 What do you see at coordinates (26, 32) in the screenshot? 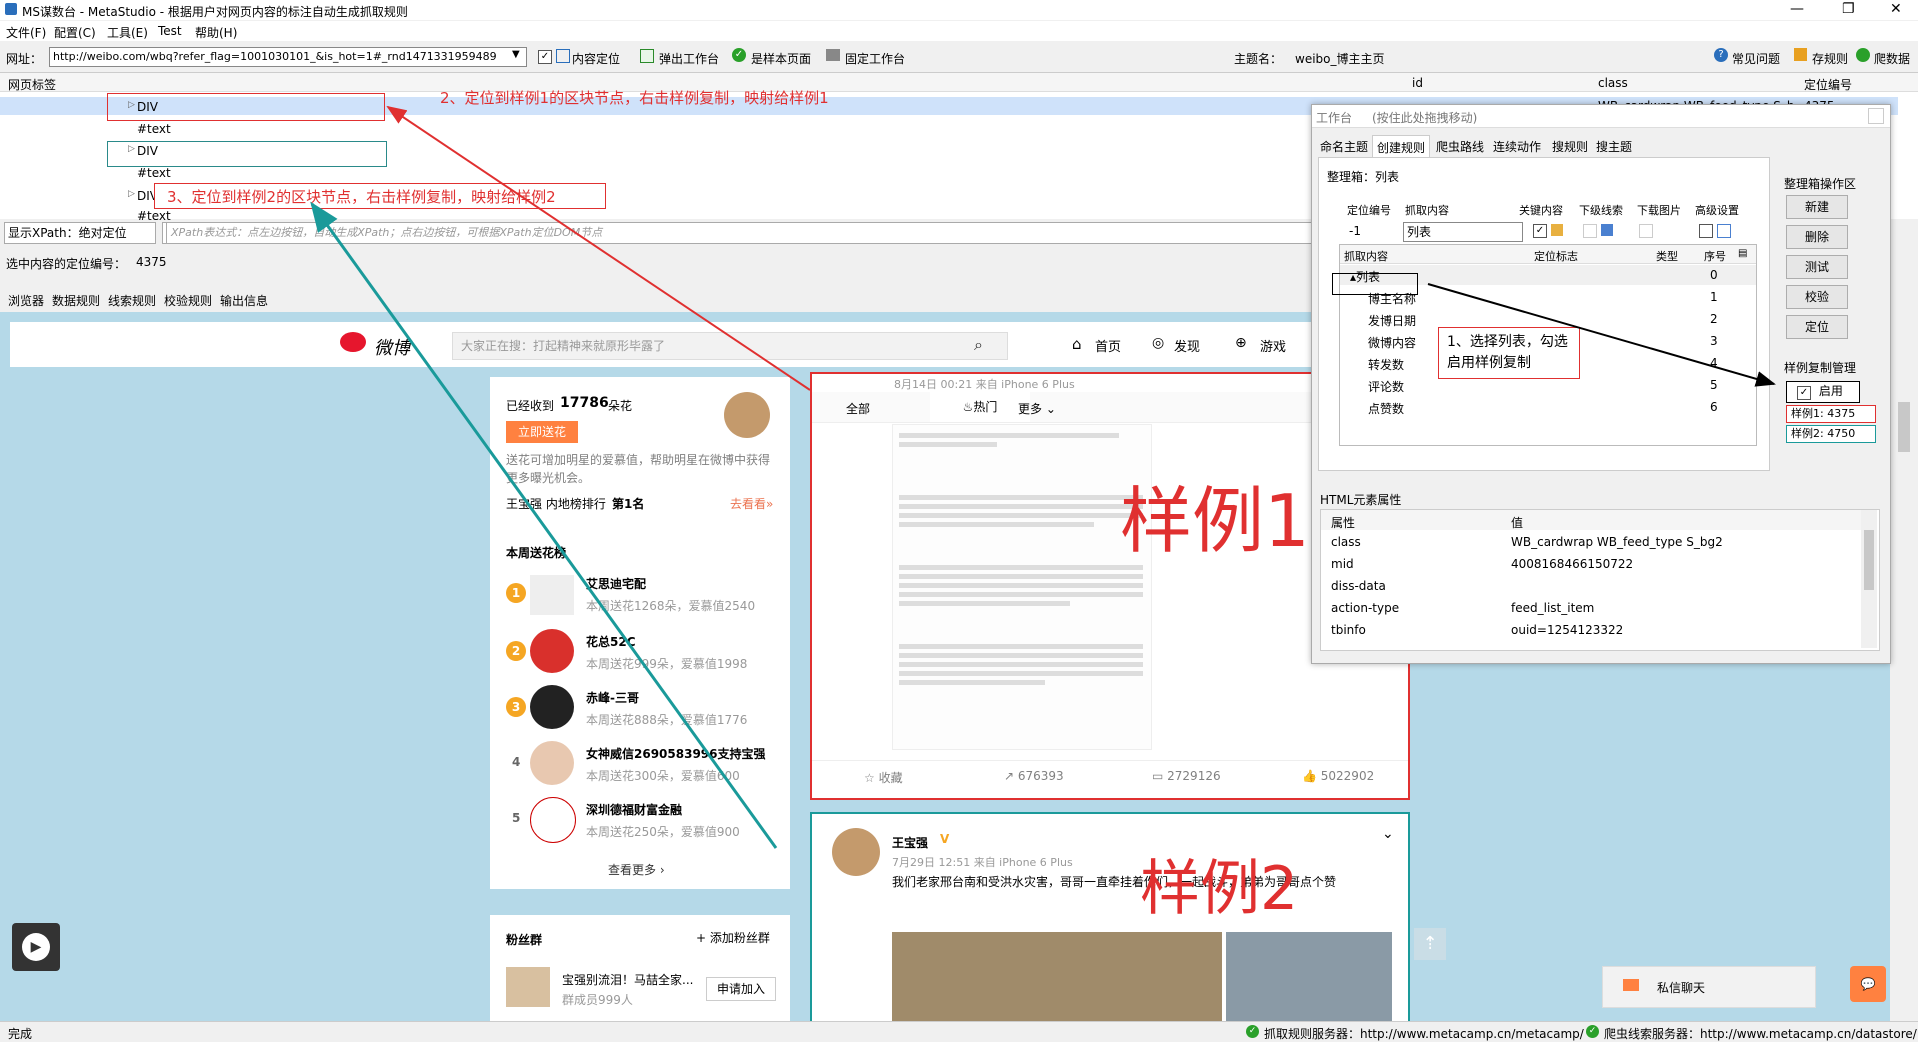
I see `menu-file: 文件(F)` at bounding box center [26, 32].